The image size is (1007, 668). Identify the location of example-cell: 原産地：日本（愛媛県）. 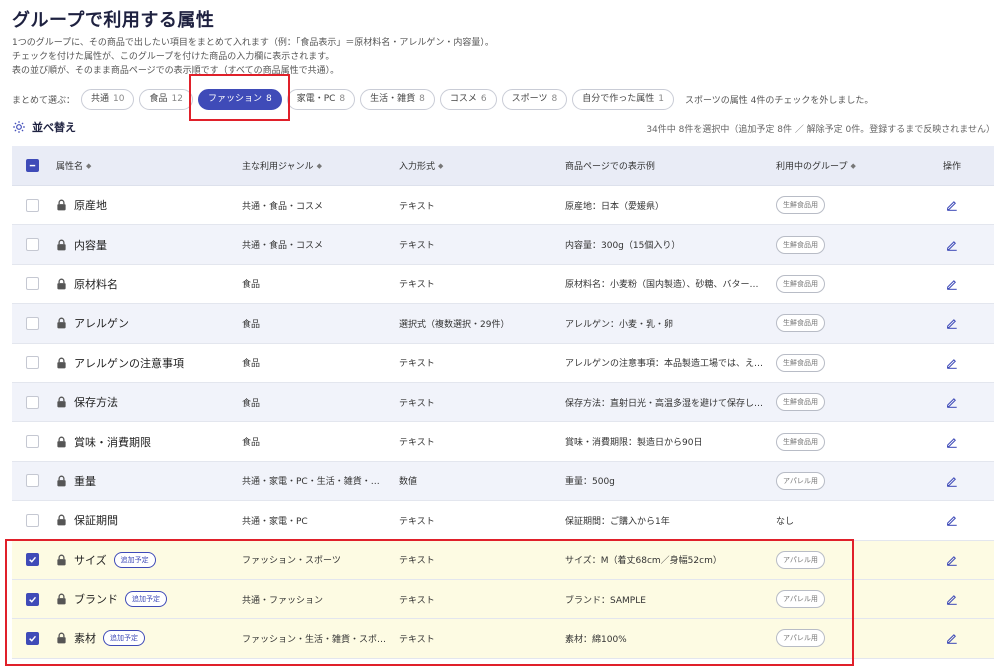
(615, 206).